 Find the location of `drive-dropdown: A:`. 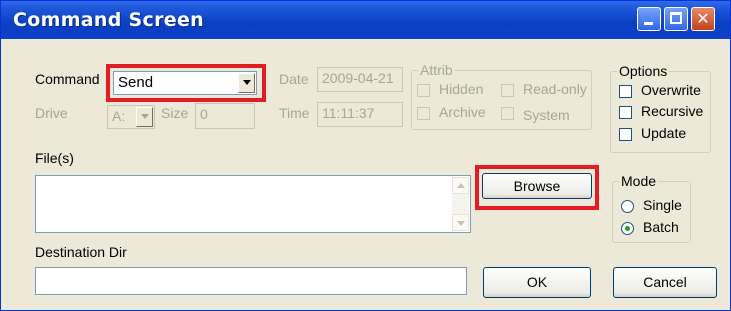

drive-dropdown: A: is located at coordinates (131, 117).